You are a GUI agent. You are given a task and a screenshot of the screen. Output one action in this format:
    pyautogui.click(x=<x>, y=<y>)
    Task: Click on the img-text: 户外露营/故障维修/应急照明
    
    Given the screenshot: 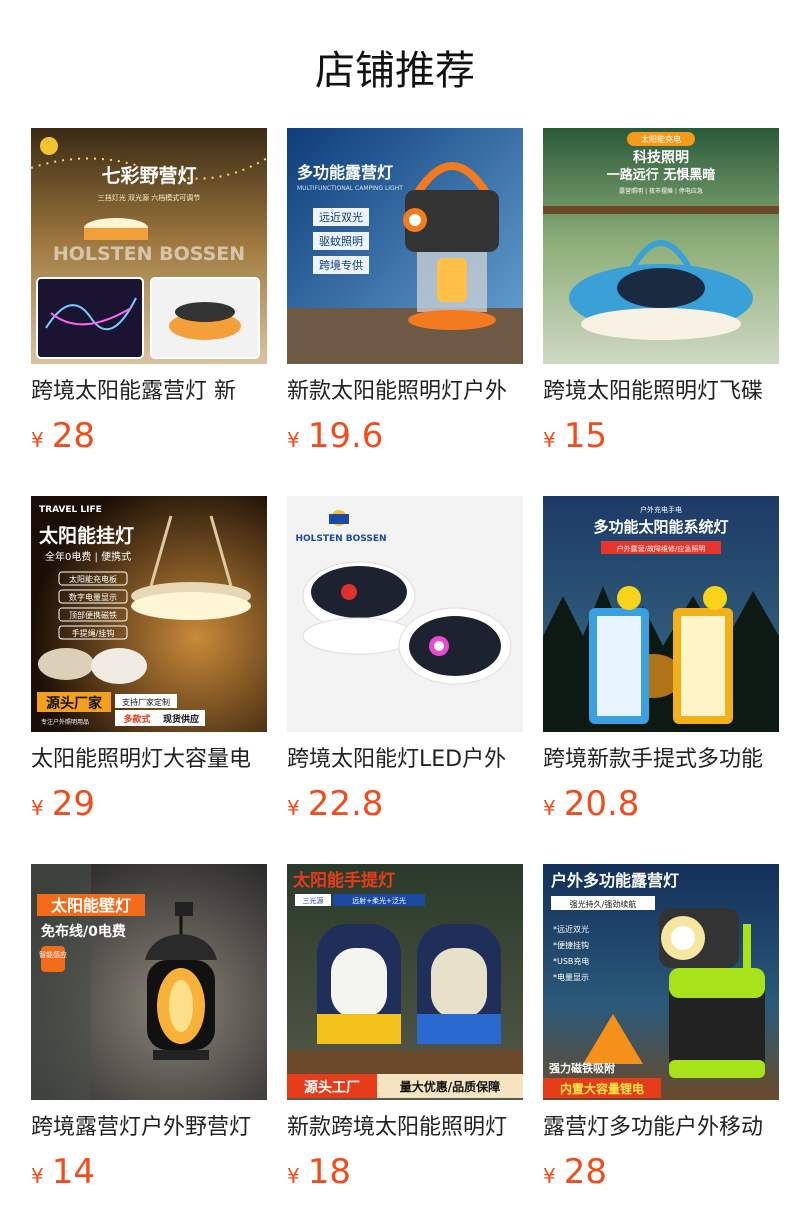 What is the action you would take?
    pyautogui.click(x=661, y=548)
    